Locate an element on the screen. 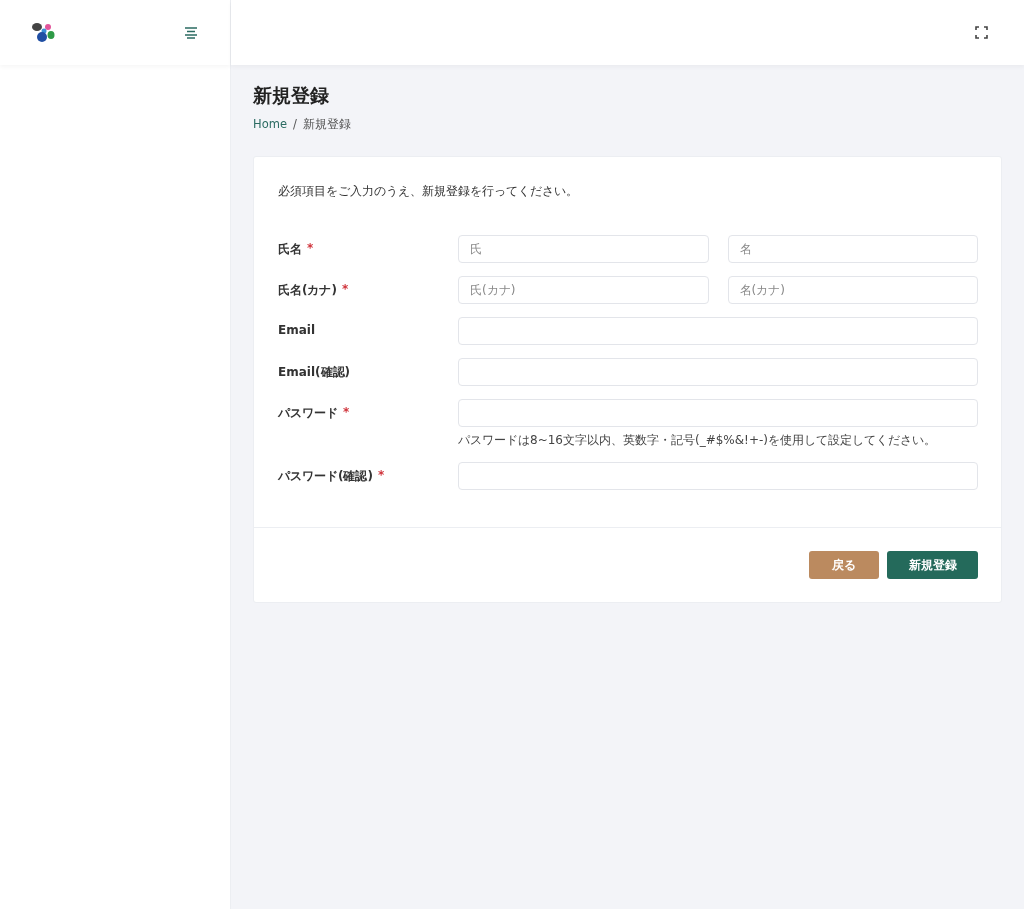 The height and width of the screenshot is (909, 1024). field-label: Email(確認) is located at coordinates (314, 372).